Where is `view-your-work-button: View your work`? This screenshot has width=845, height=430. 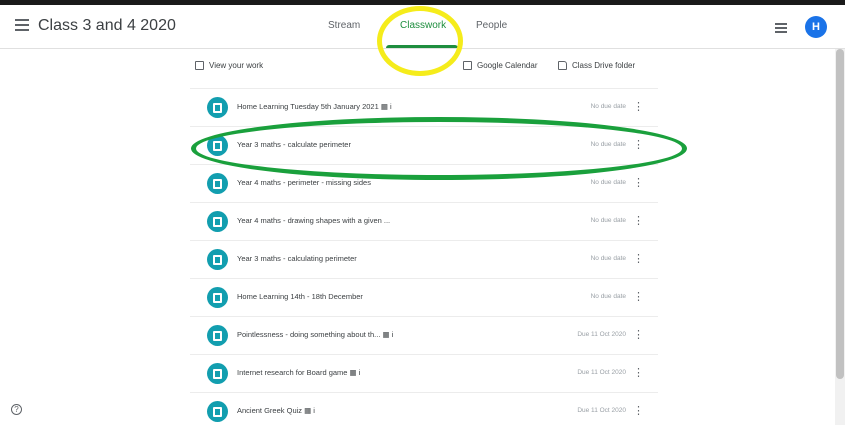
view-your-work-button: View your work is located at coordinates (229, 65).